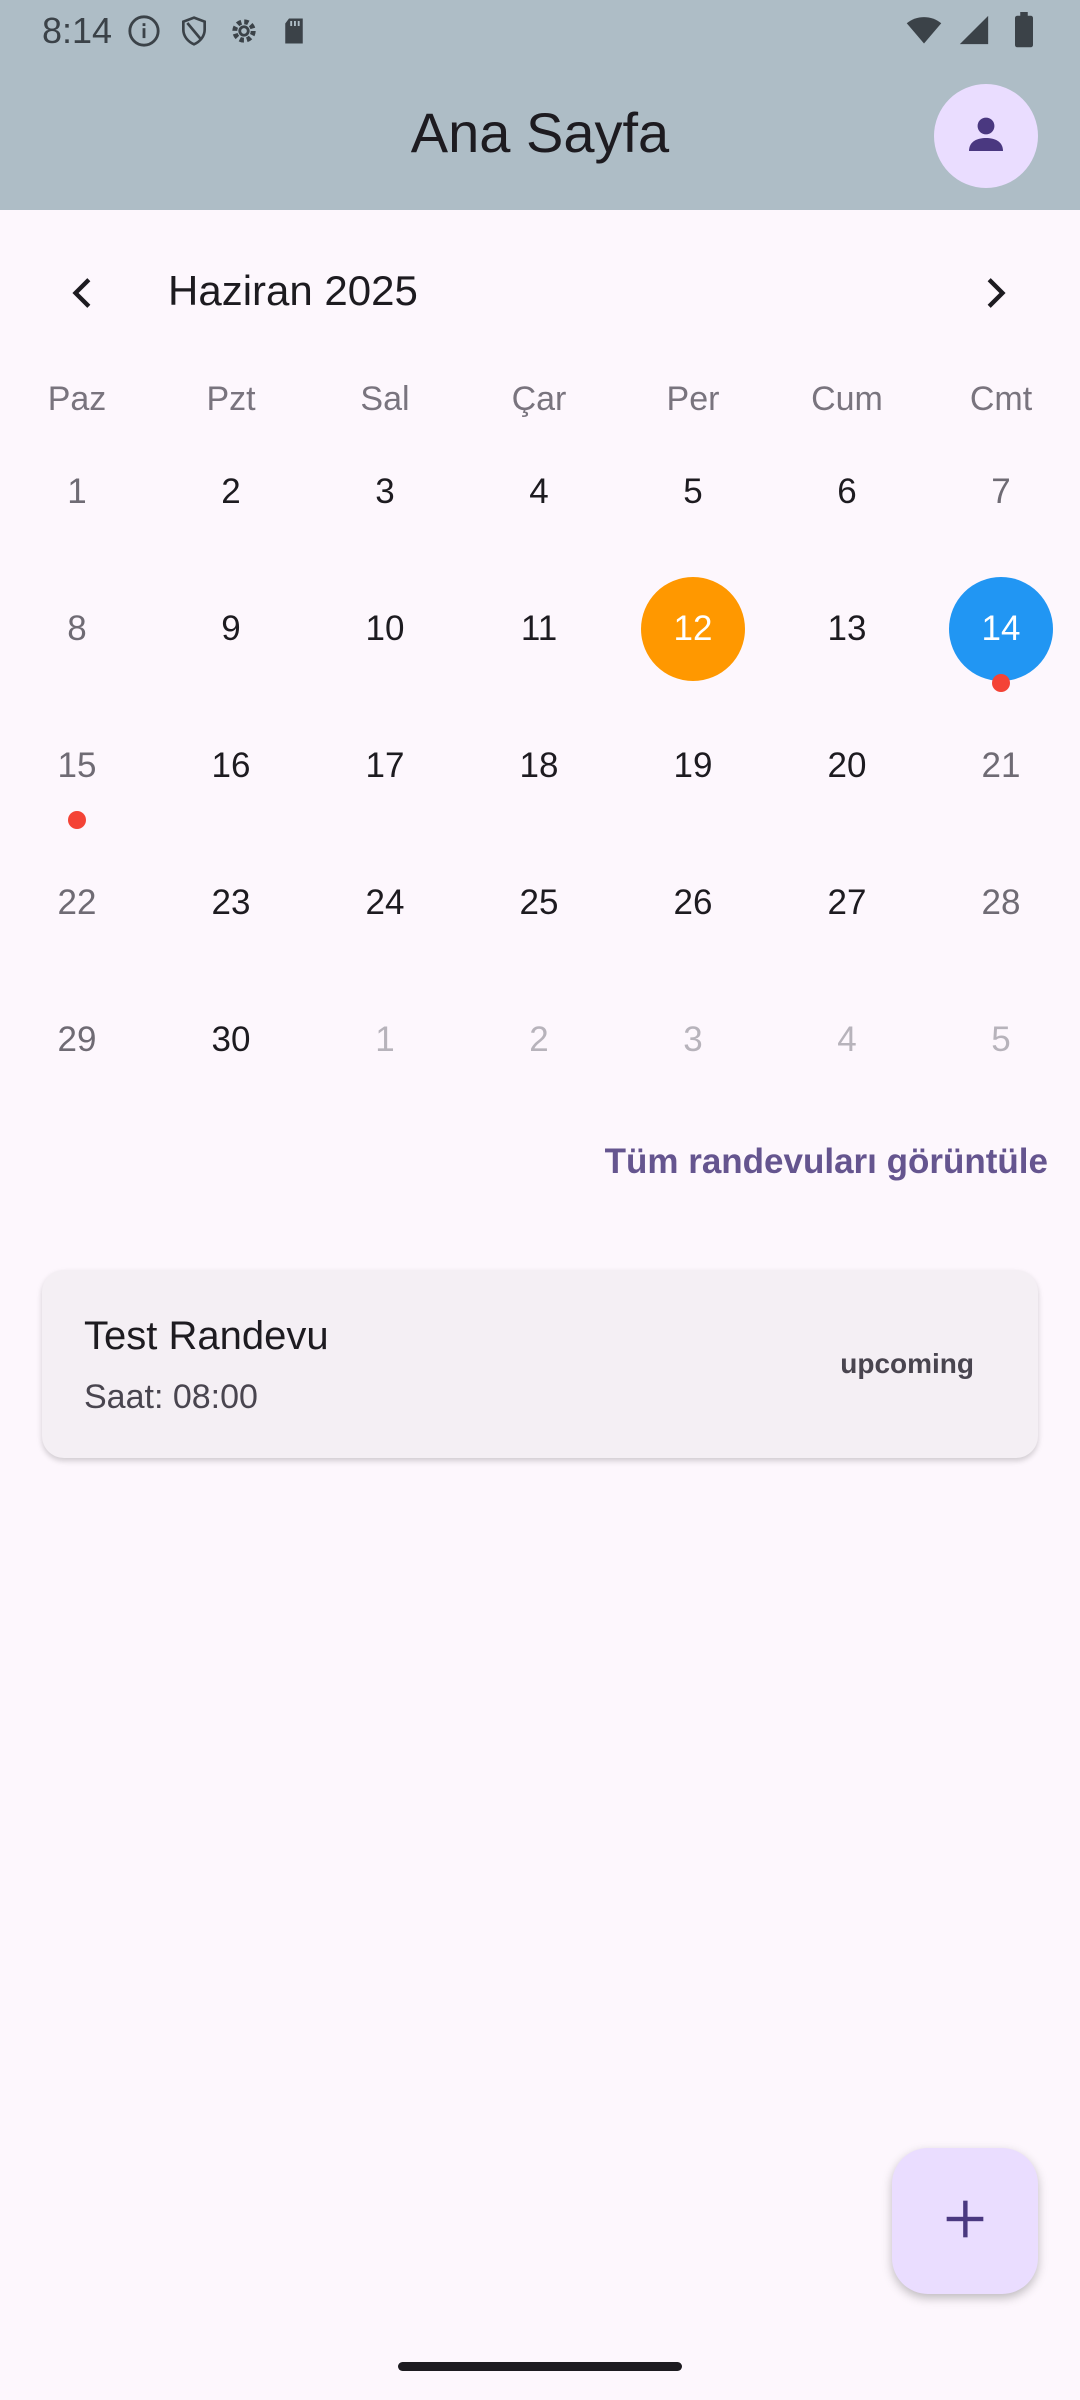 This screenshot has height=2400, width=1080. I want to click on calendar-day: 23, so click(231, 919).